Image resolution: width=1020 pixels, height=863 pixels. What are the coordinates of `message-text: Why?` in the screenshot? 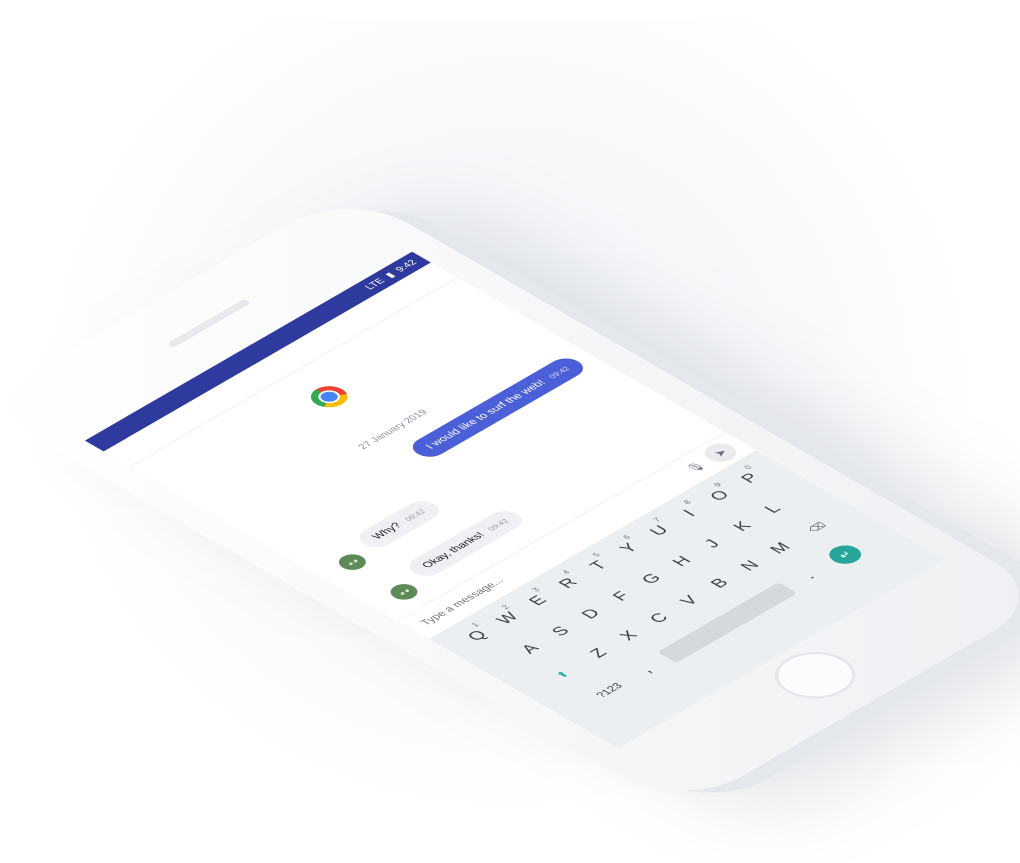 It's located at (387, 531).